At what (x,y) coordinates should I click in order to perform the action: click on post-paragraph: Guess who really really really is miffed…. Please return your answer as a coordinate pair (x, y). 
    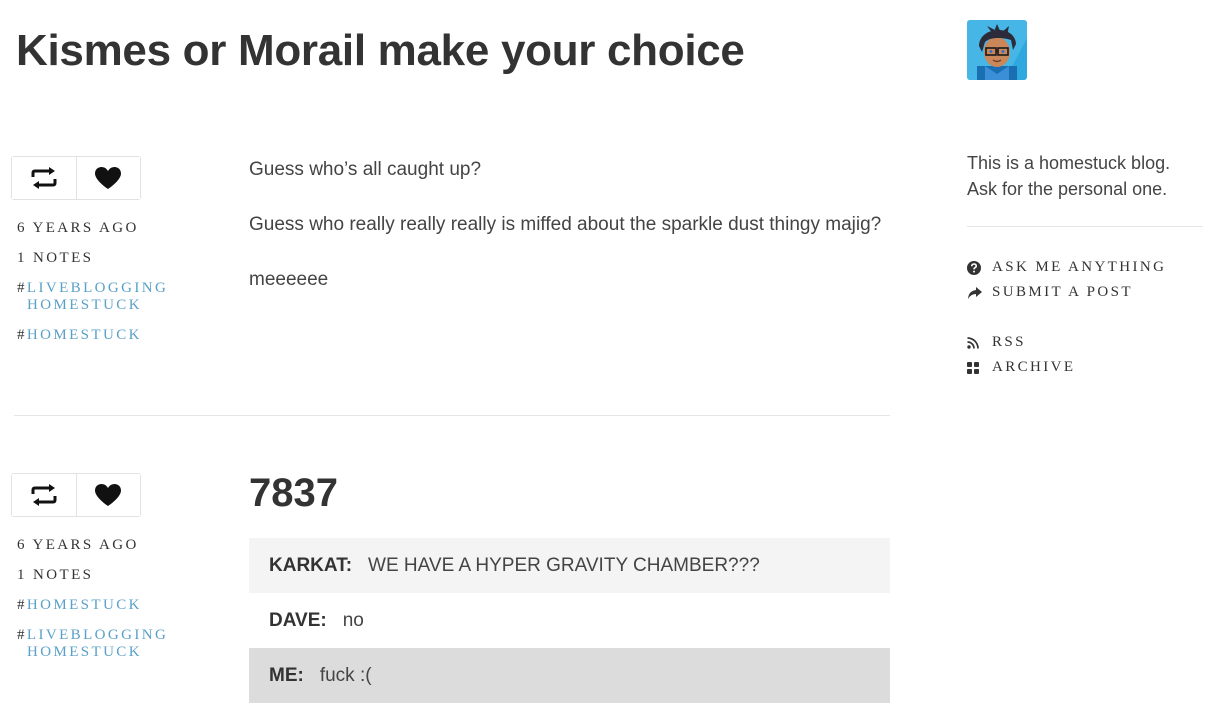
    Looking at the image, I should click on (565, 224).